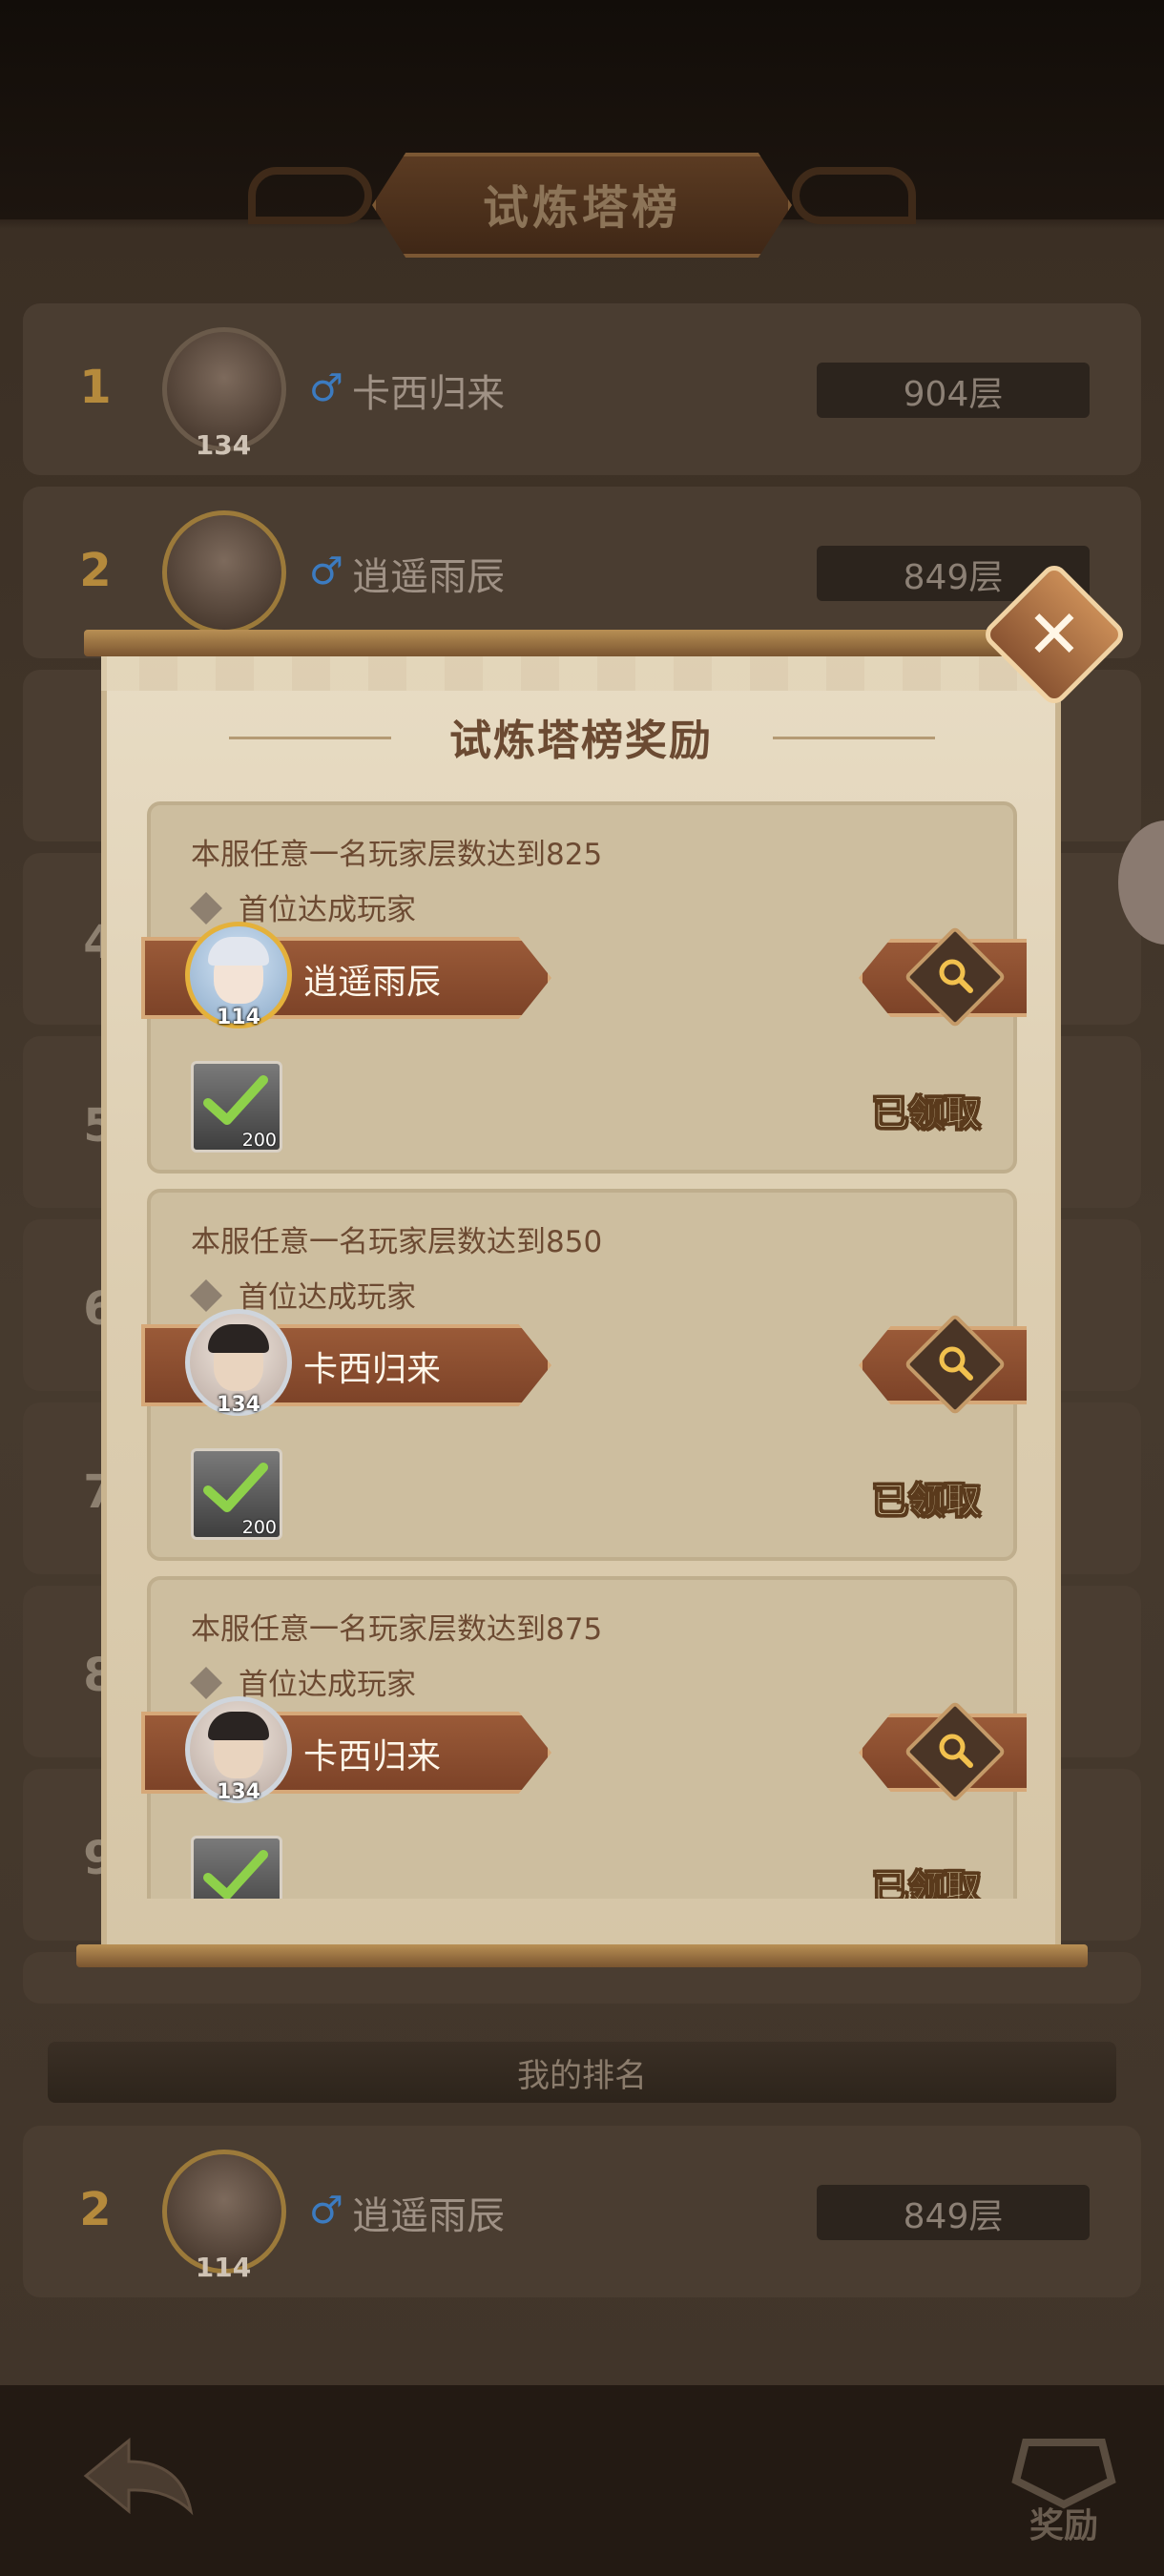 Image resolution: width=1164 pixels, height=2576 pixels. I want to click on header-decoration-left, so click(310, 195).